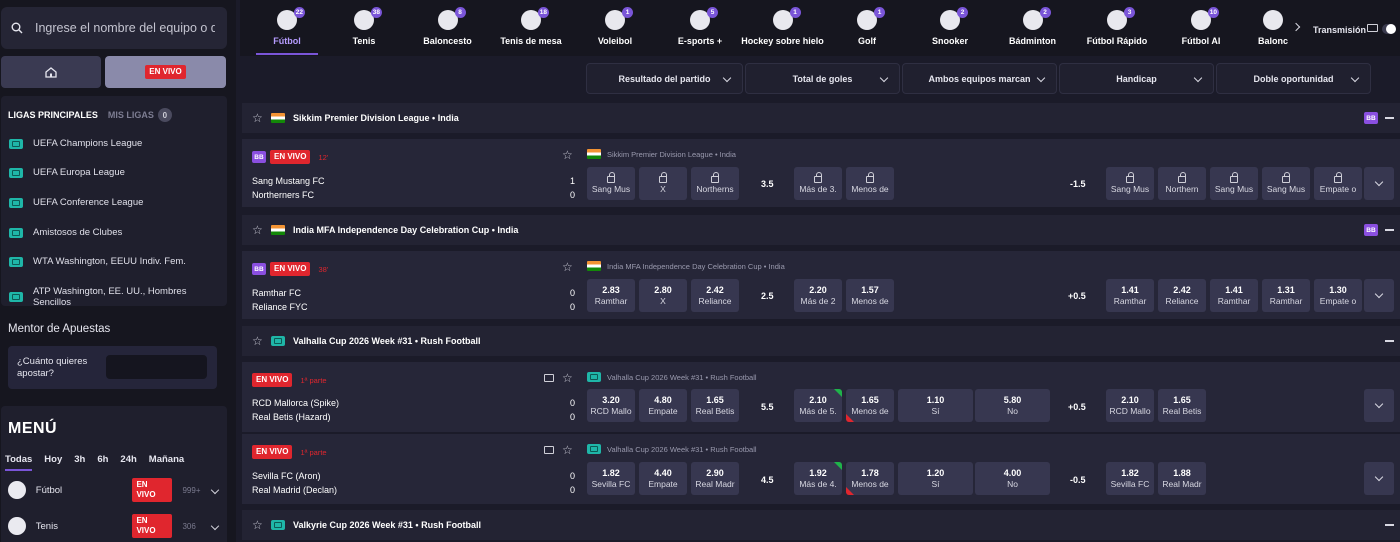 Image resolution: width=1400 pixels, height=542 pixels. I want to click on filter-tomorrow: Mañana, so click(166, 462).